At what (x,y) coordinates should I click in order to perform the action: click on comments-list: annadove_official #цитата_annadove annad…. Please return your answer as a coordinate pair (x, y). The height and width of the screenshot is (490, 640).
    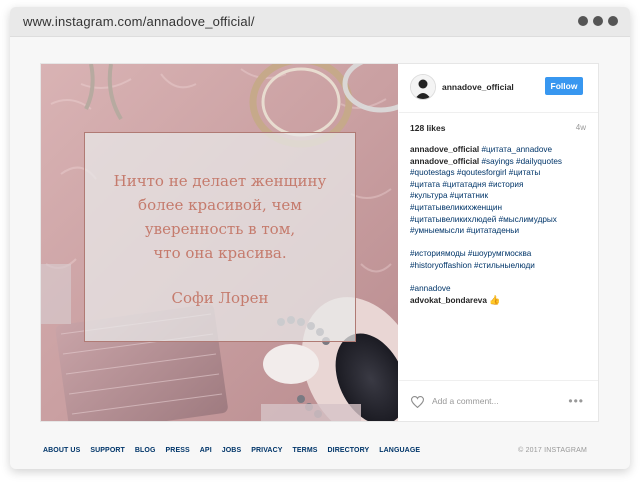
    Looking at the image, I should click on (500, 225).